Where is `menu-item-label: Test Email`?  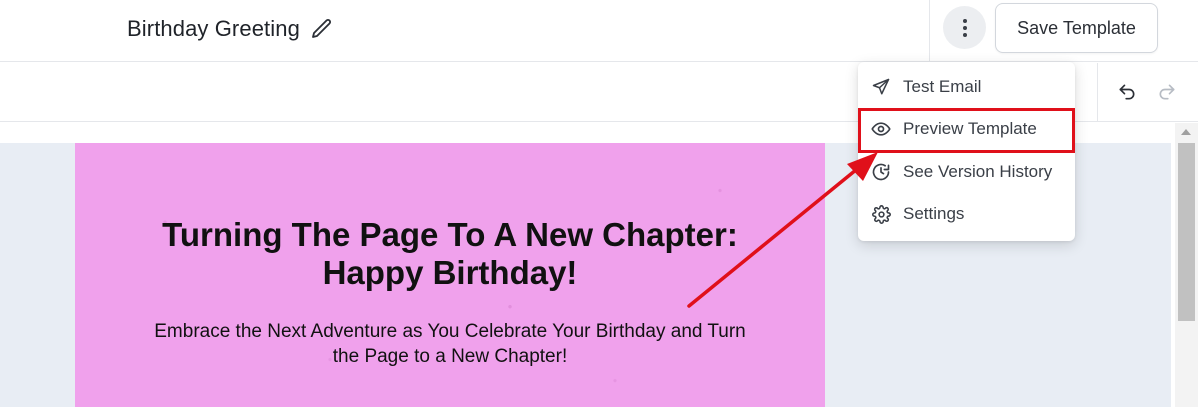
menu-item-label: Test Email is located at coordinates (942, 86).